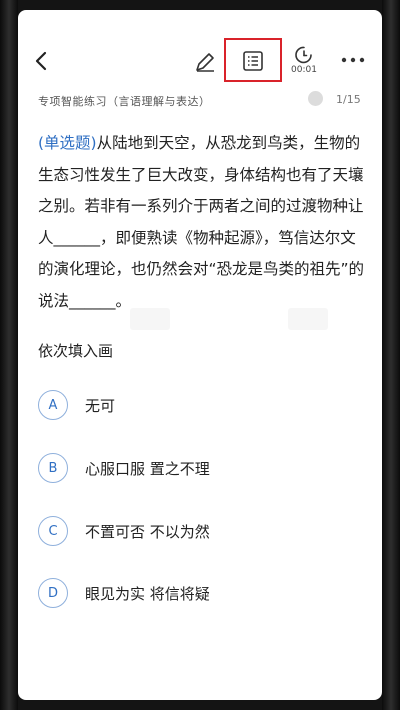 The height and width of the screenshot is (710, 400). I want to click on page-subtitle: 专项智能练习（言语理解与表达）, so click(124, 101).